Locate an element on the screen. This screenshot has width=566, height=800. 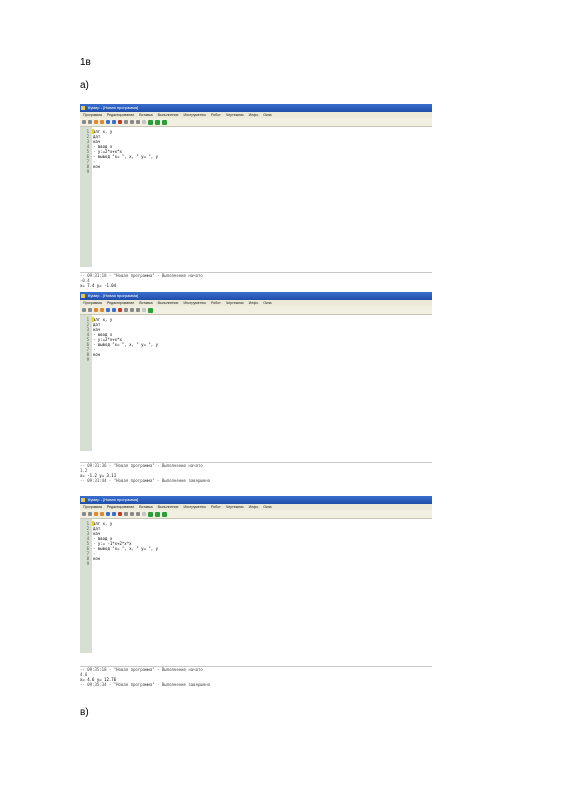
doc-heading: 1в is located at coordinates (85, 62).